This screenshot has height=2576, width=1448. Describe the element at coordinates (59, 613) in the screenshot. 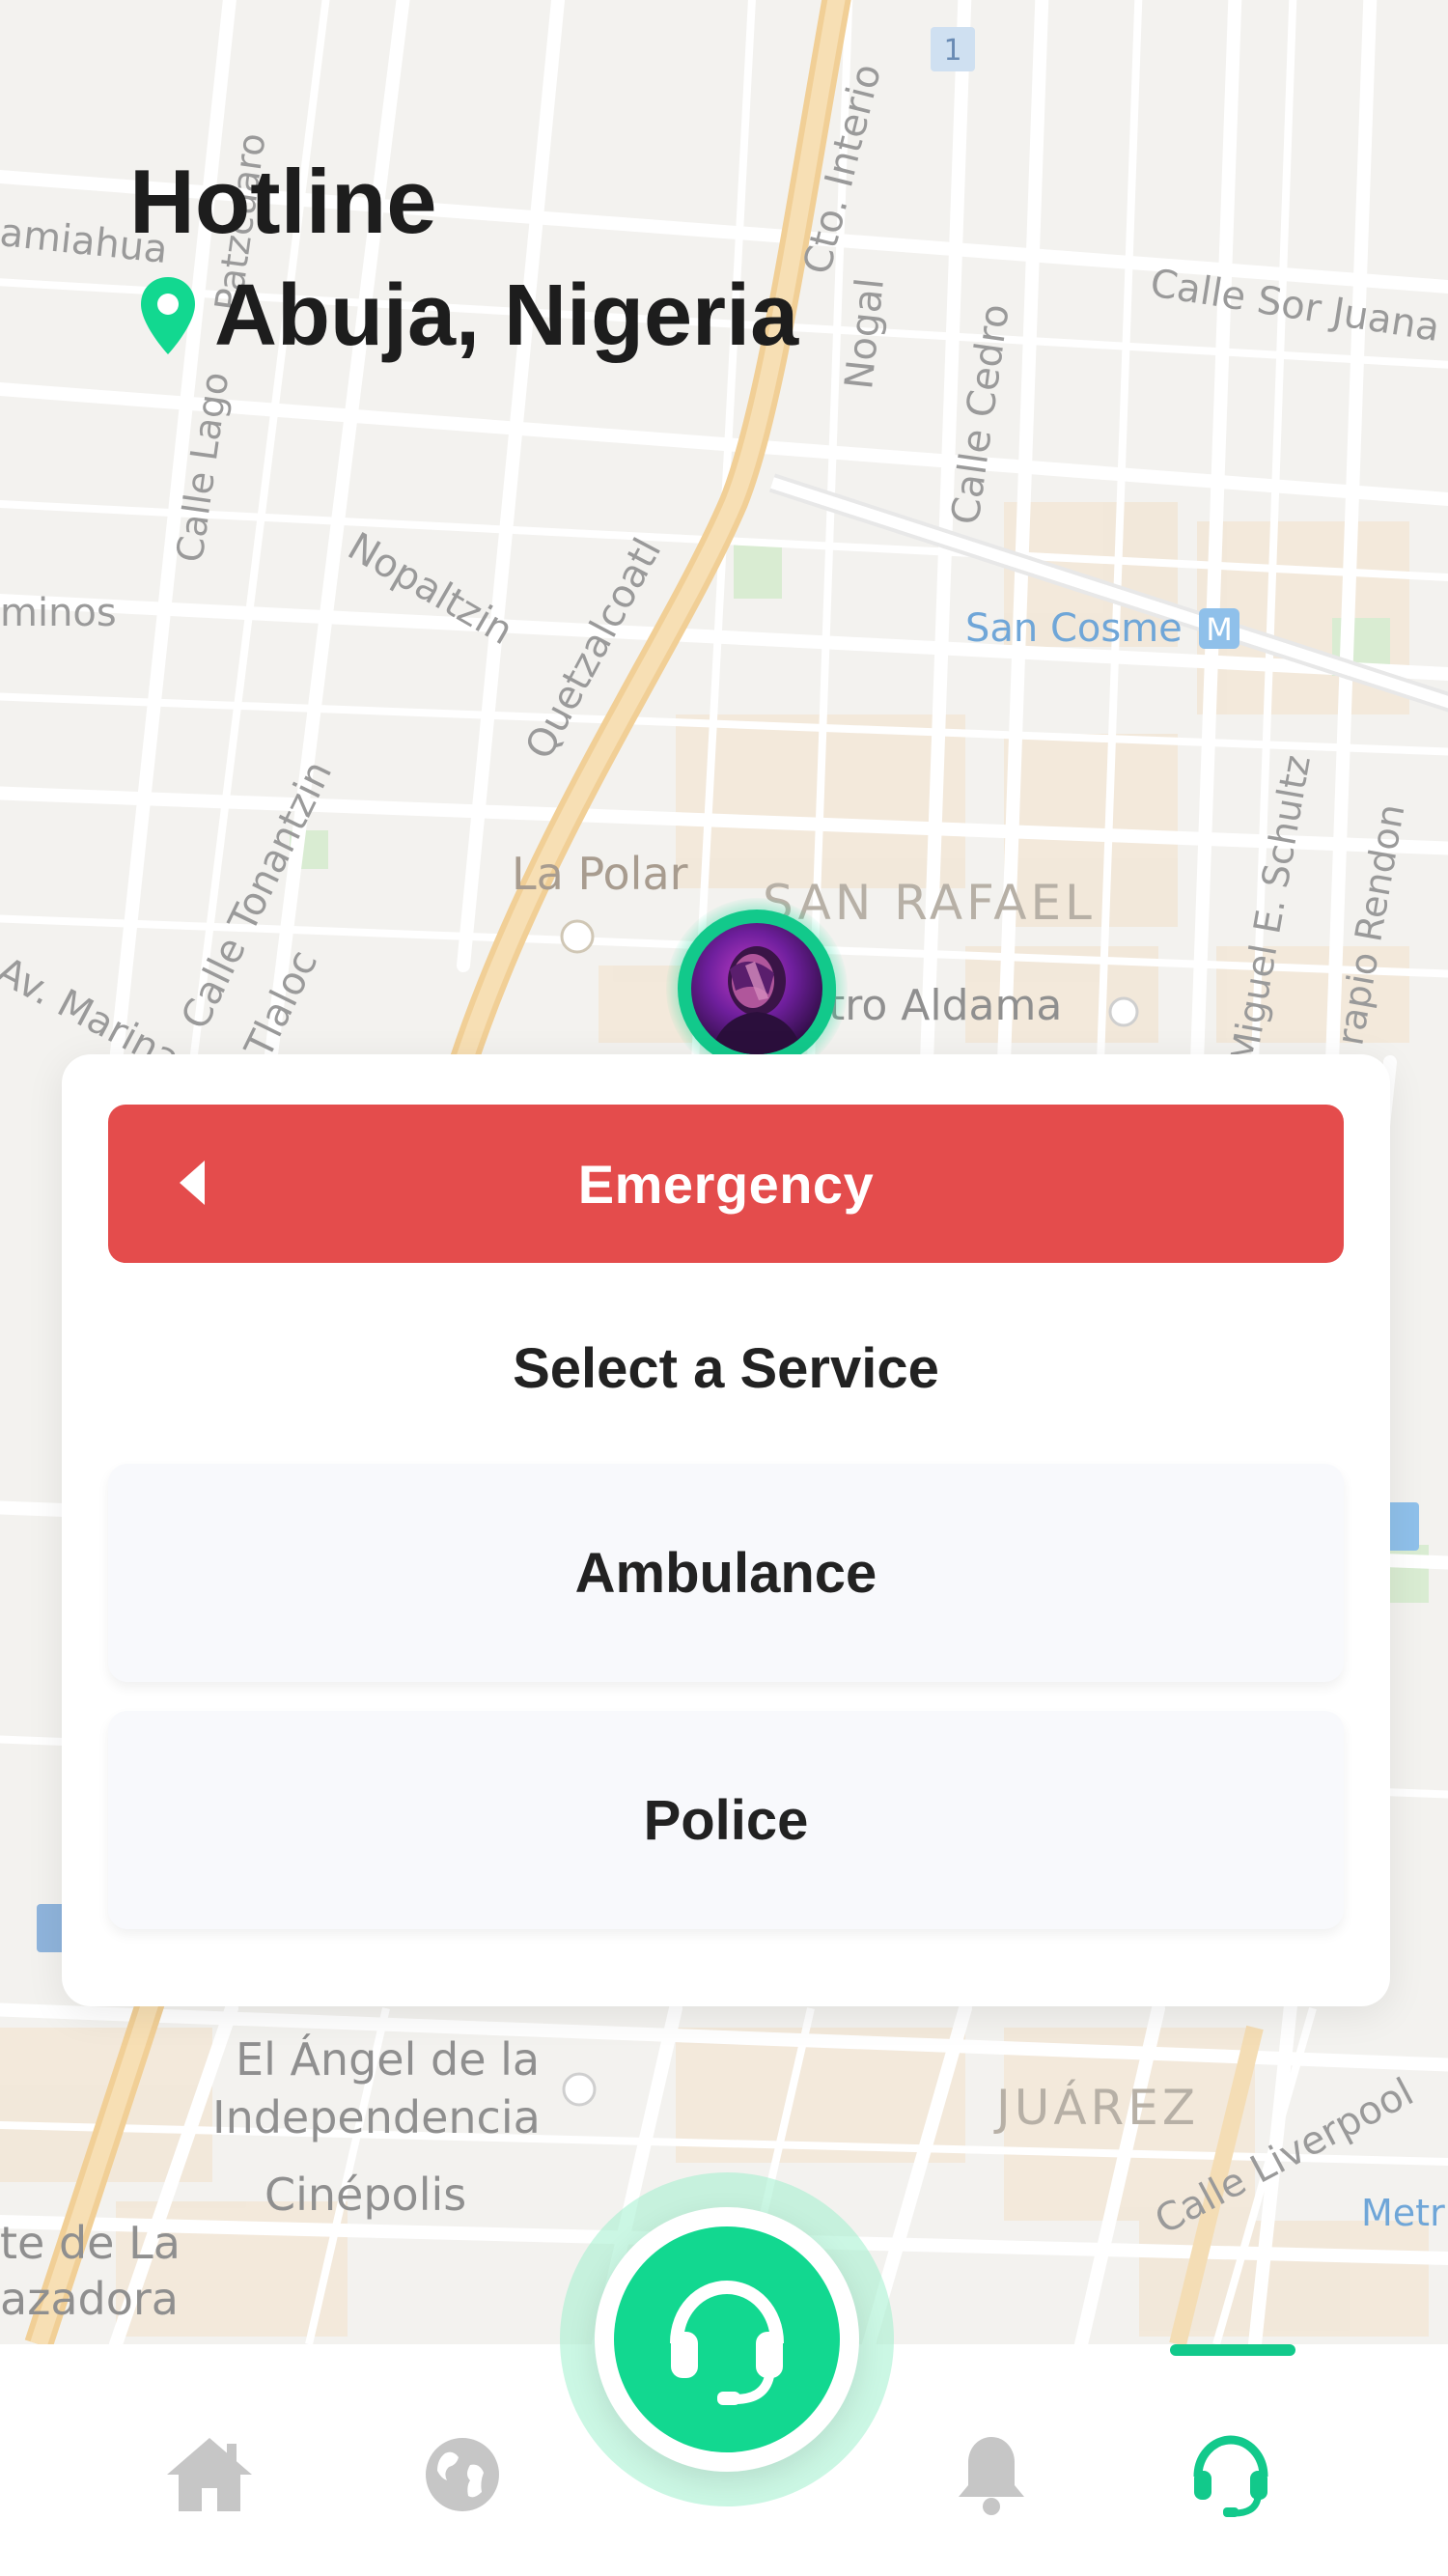

I see `map-label: minos` at that location.